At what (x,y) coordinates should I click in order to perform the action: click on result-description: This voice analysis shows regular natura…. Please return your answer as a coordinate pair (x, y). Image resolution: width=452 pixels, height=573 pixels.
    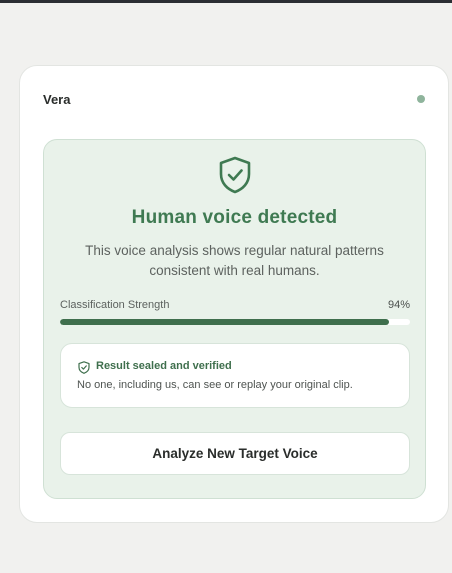
    Looking at the image, I should click on (234, 260).